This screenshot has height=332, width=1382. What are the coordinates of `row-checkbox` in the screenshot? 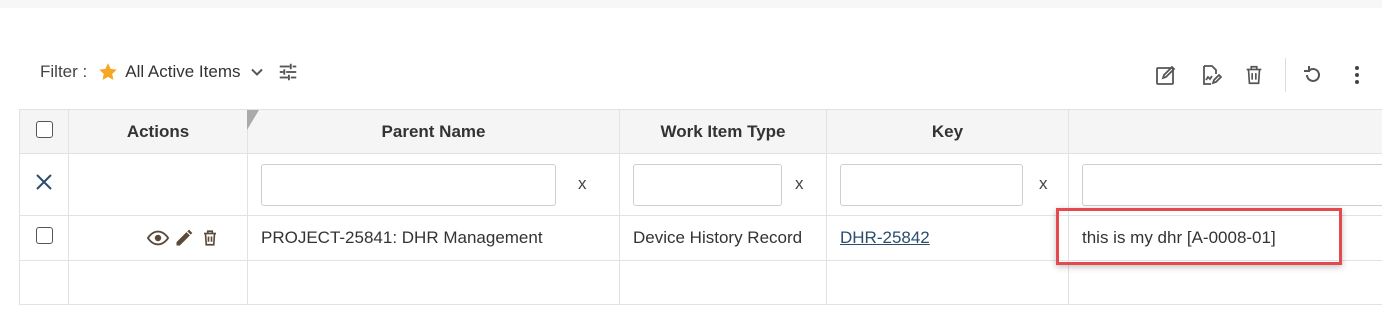 It's located at (44, 235).